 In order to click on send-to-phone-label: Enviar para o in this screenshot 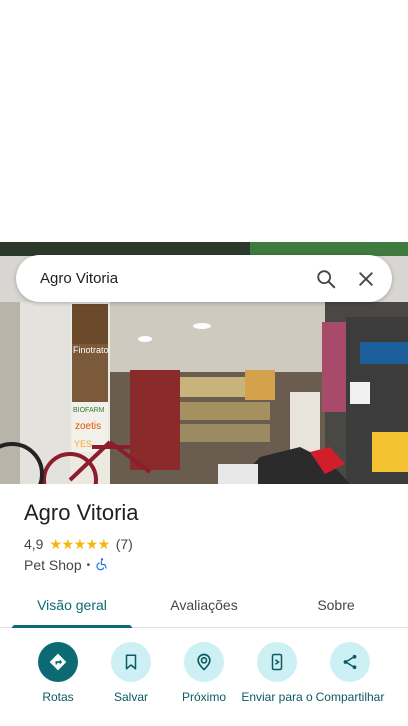, I will do `click(277, 697)`.